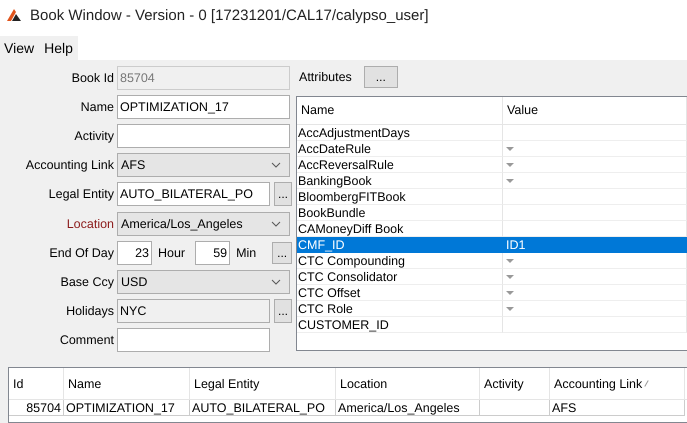 This screenshot has width=687, height=423. I want to click on field-label: Base Ccy, so click(87, 281).